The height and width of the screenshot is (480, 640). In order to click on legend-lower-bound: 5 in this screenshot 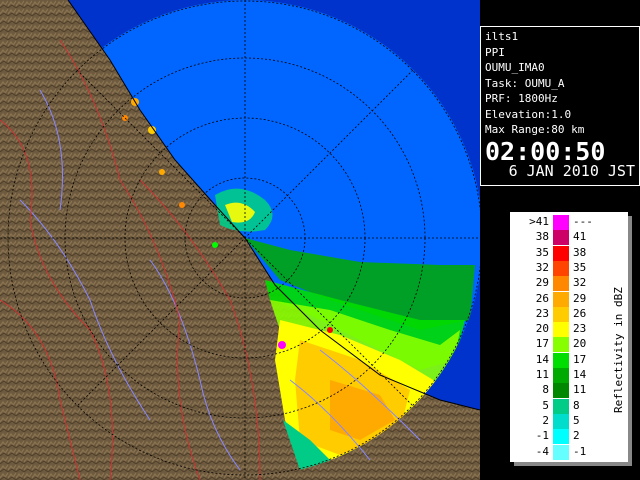, I will do `click(545, 405)`.